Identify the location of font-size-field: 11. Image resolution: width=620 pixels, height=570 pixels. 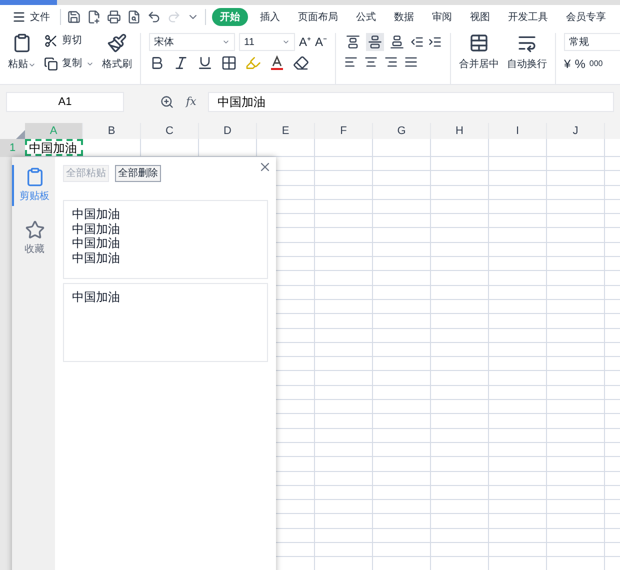
(267, 42).